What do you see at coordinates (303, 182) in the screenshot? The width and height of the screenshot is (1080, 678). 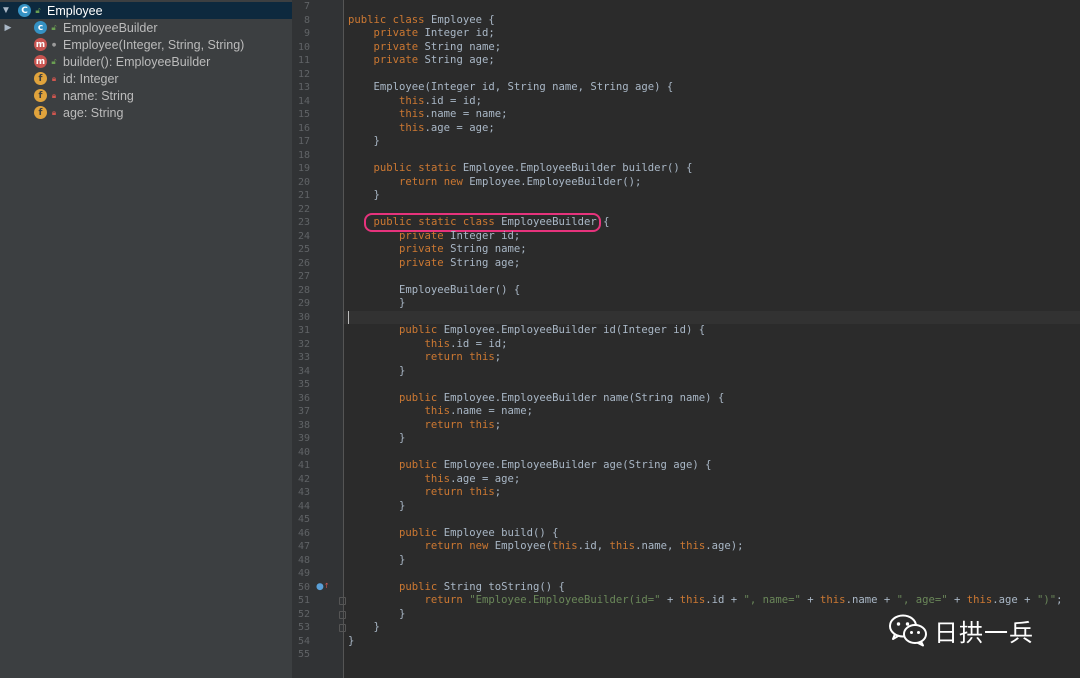 I see `line-number: 20` at bounding box center [303, 182].